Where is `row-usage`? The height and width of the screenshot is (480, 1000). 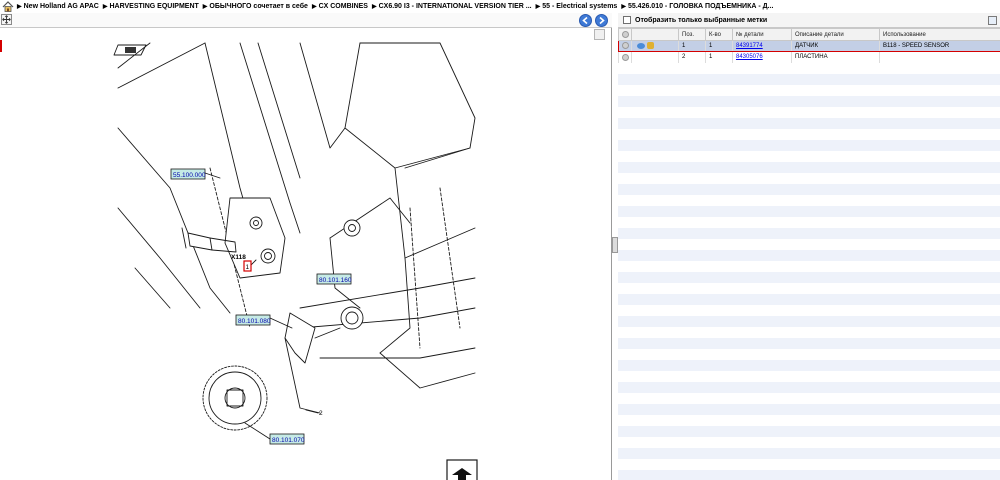 row-usage is located at coordinates (939, 57).